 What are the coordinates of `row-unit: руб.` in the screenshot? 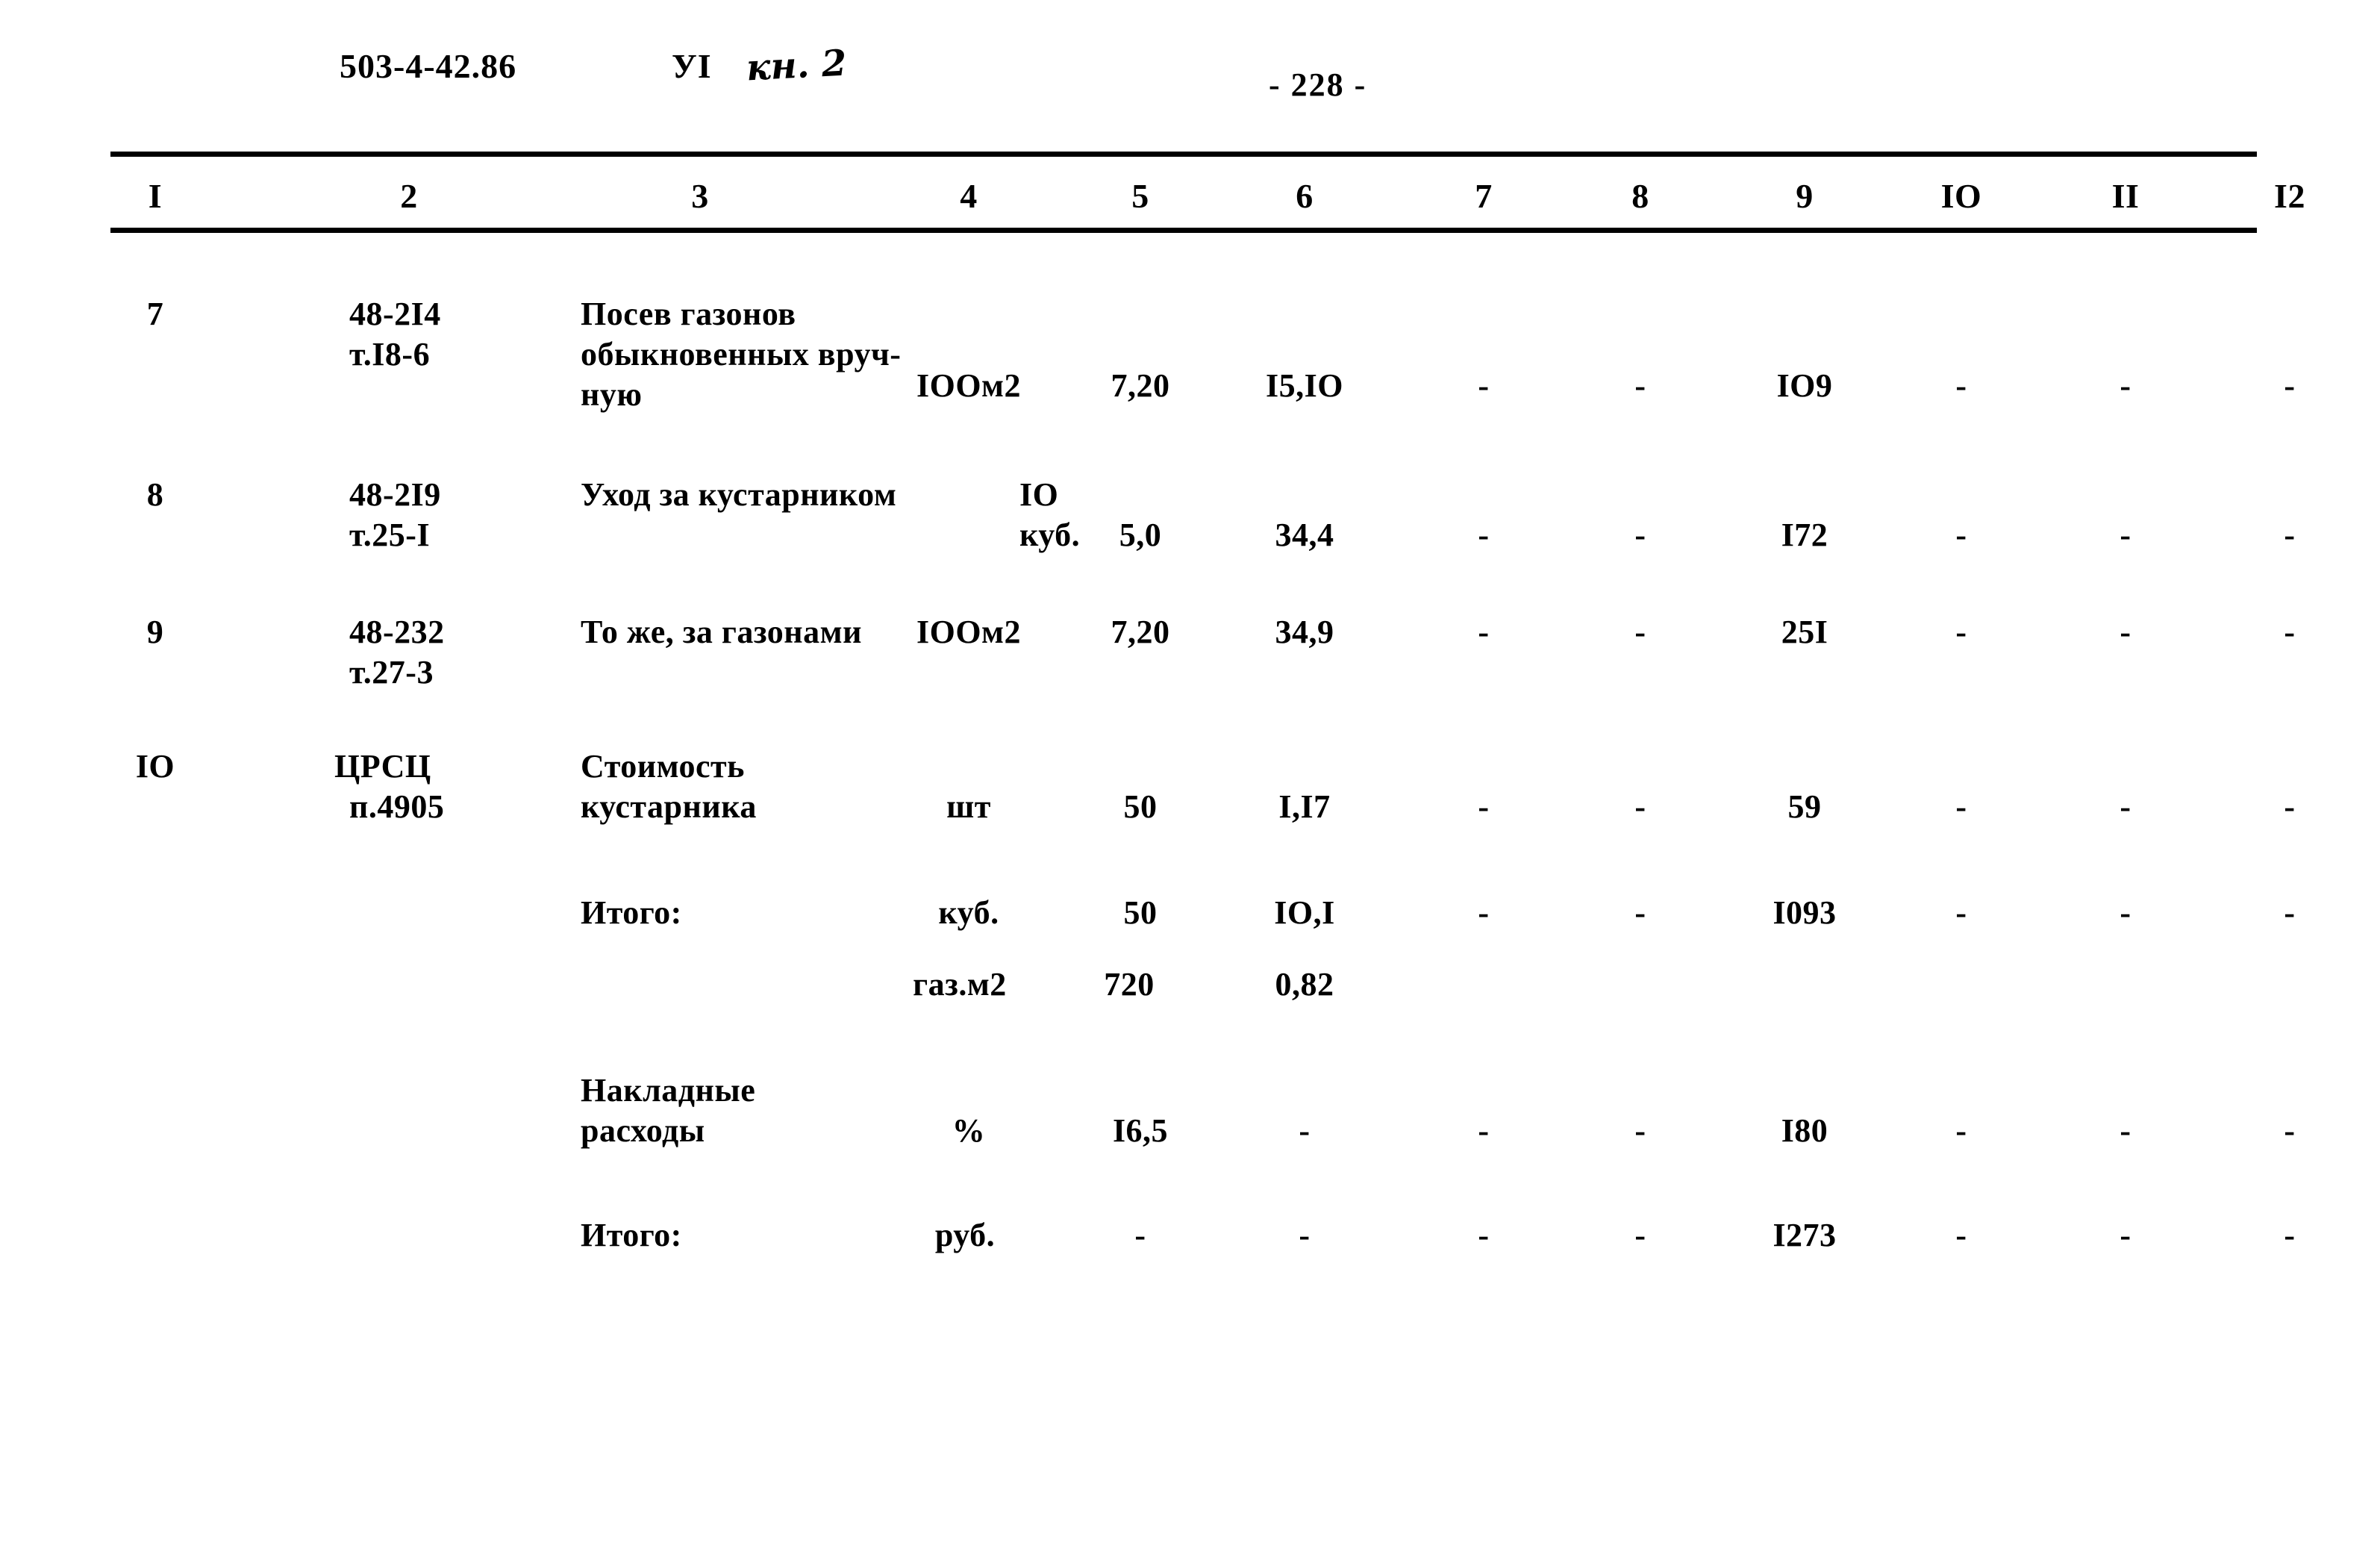 It's located at (965, 1235).